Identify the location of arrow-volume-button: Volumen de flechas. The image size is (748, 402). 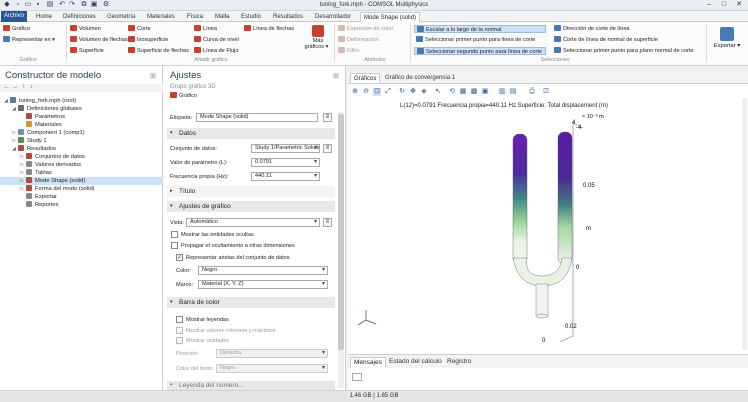
(99, 40).